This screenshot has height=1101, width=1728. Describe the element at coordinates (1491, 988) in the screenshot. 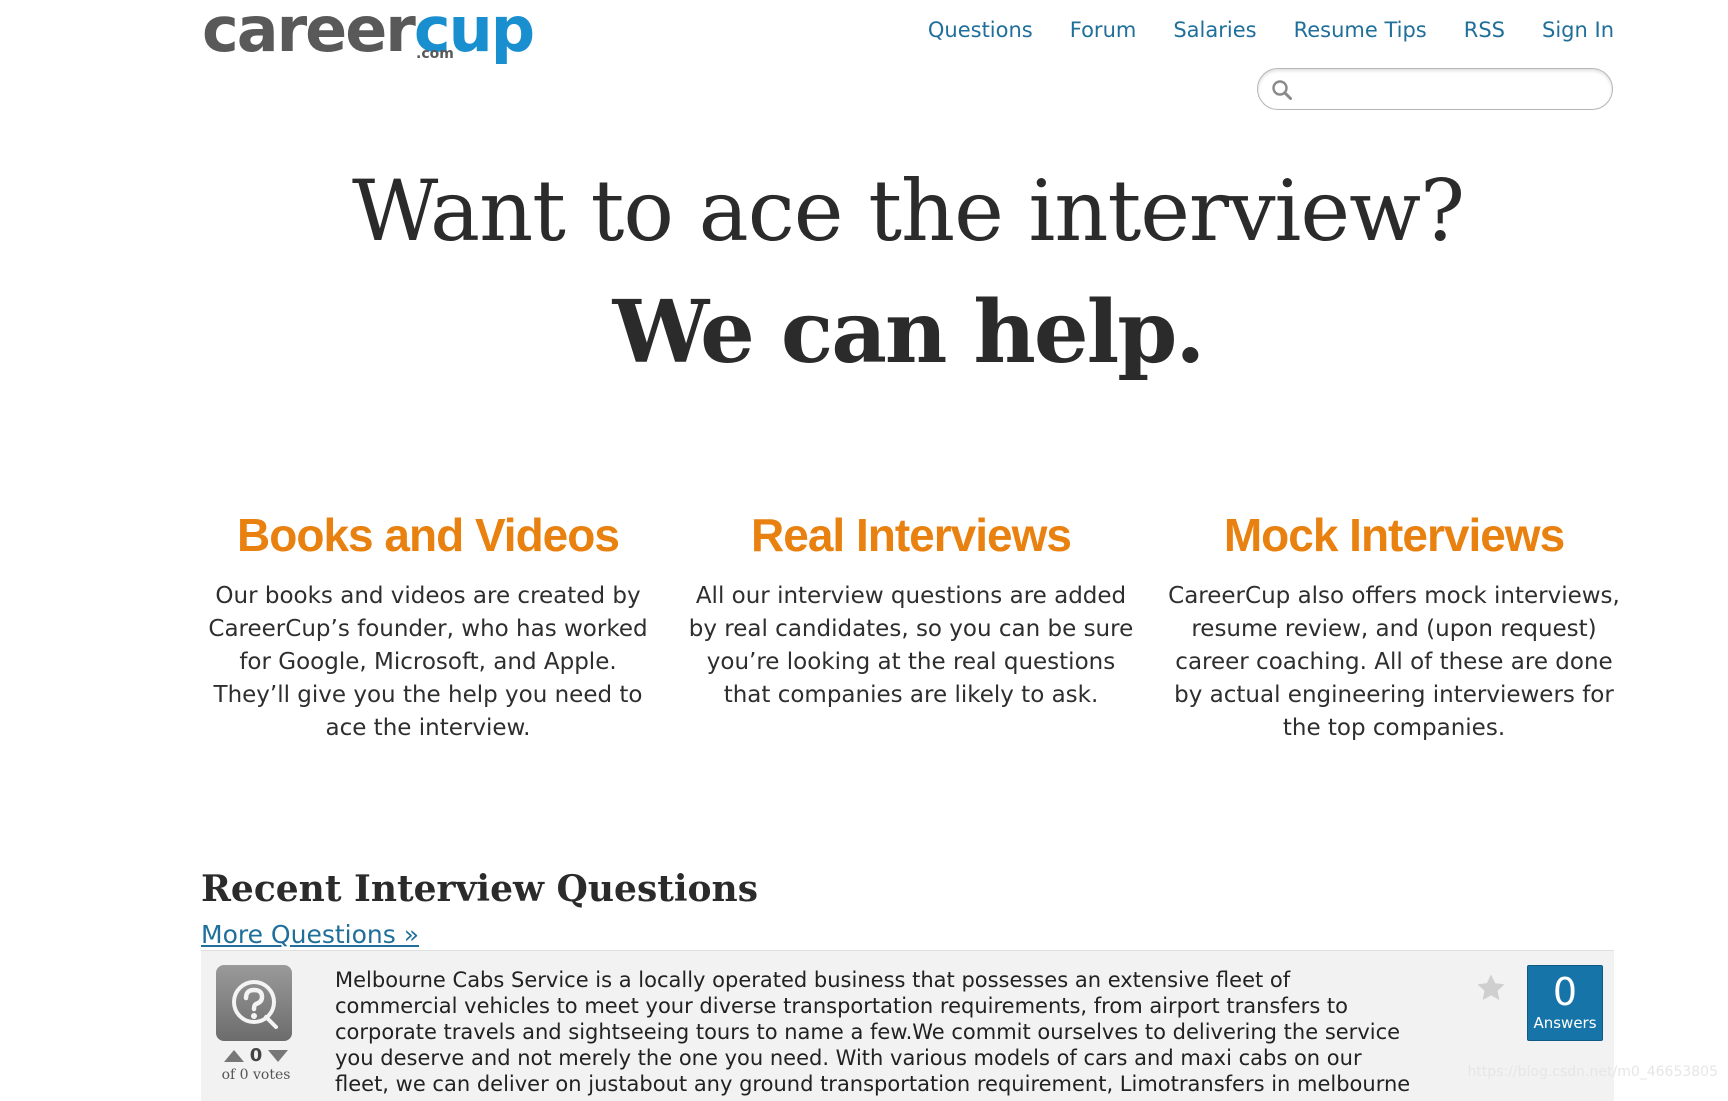

I see `star-icon` at that location.